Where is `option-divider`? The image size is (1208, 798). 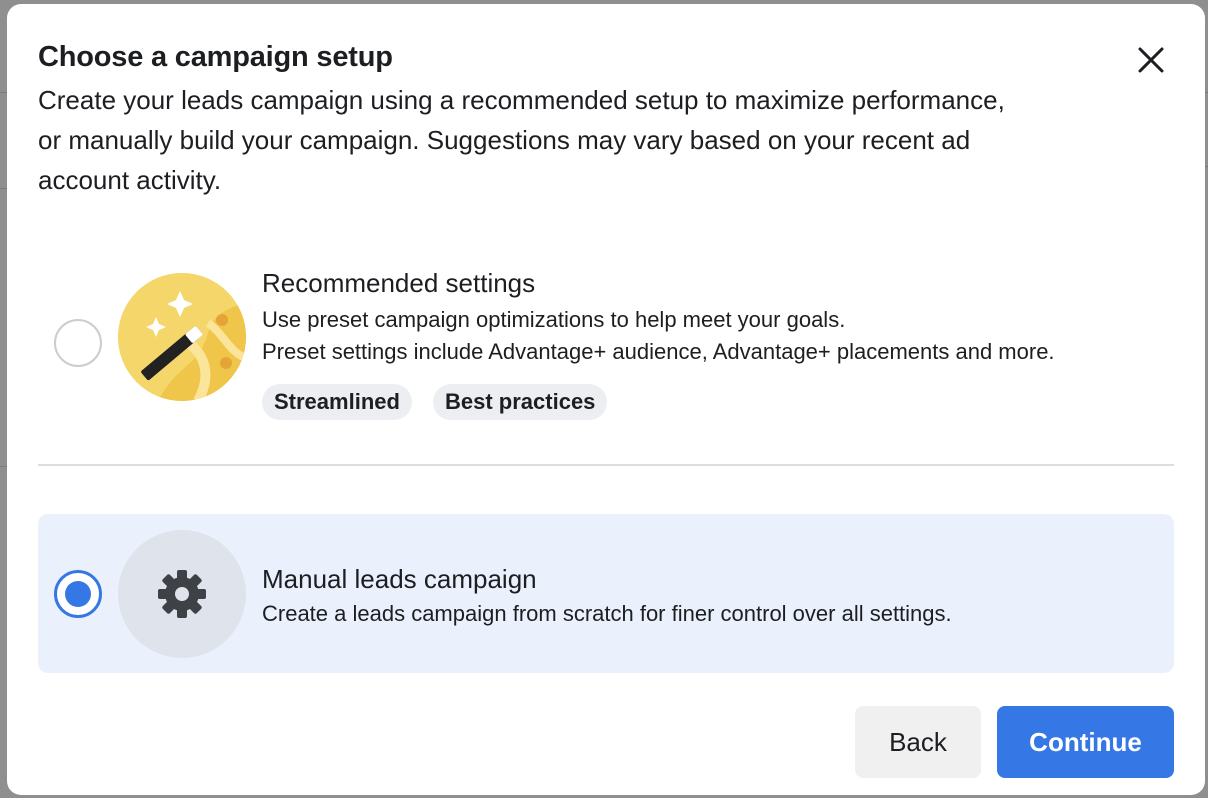
option-divider is located at coordinates (606, 465).